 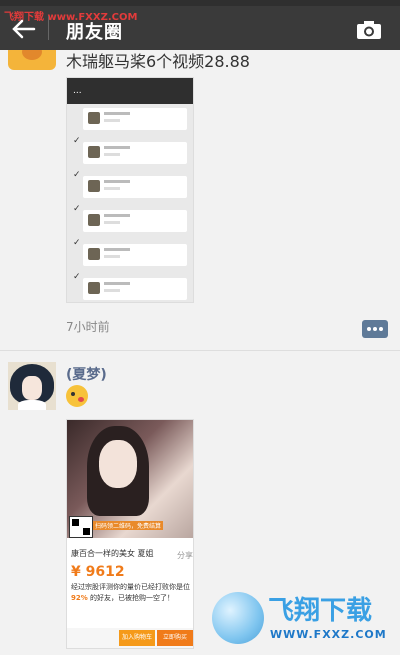 What do you see at coordinates (200, 350) in the screenshot?
I see `post-divider` at bounding box center [200, 350].